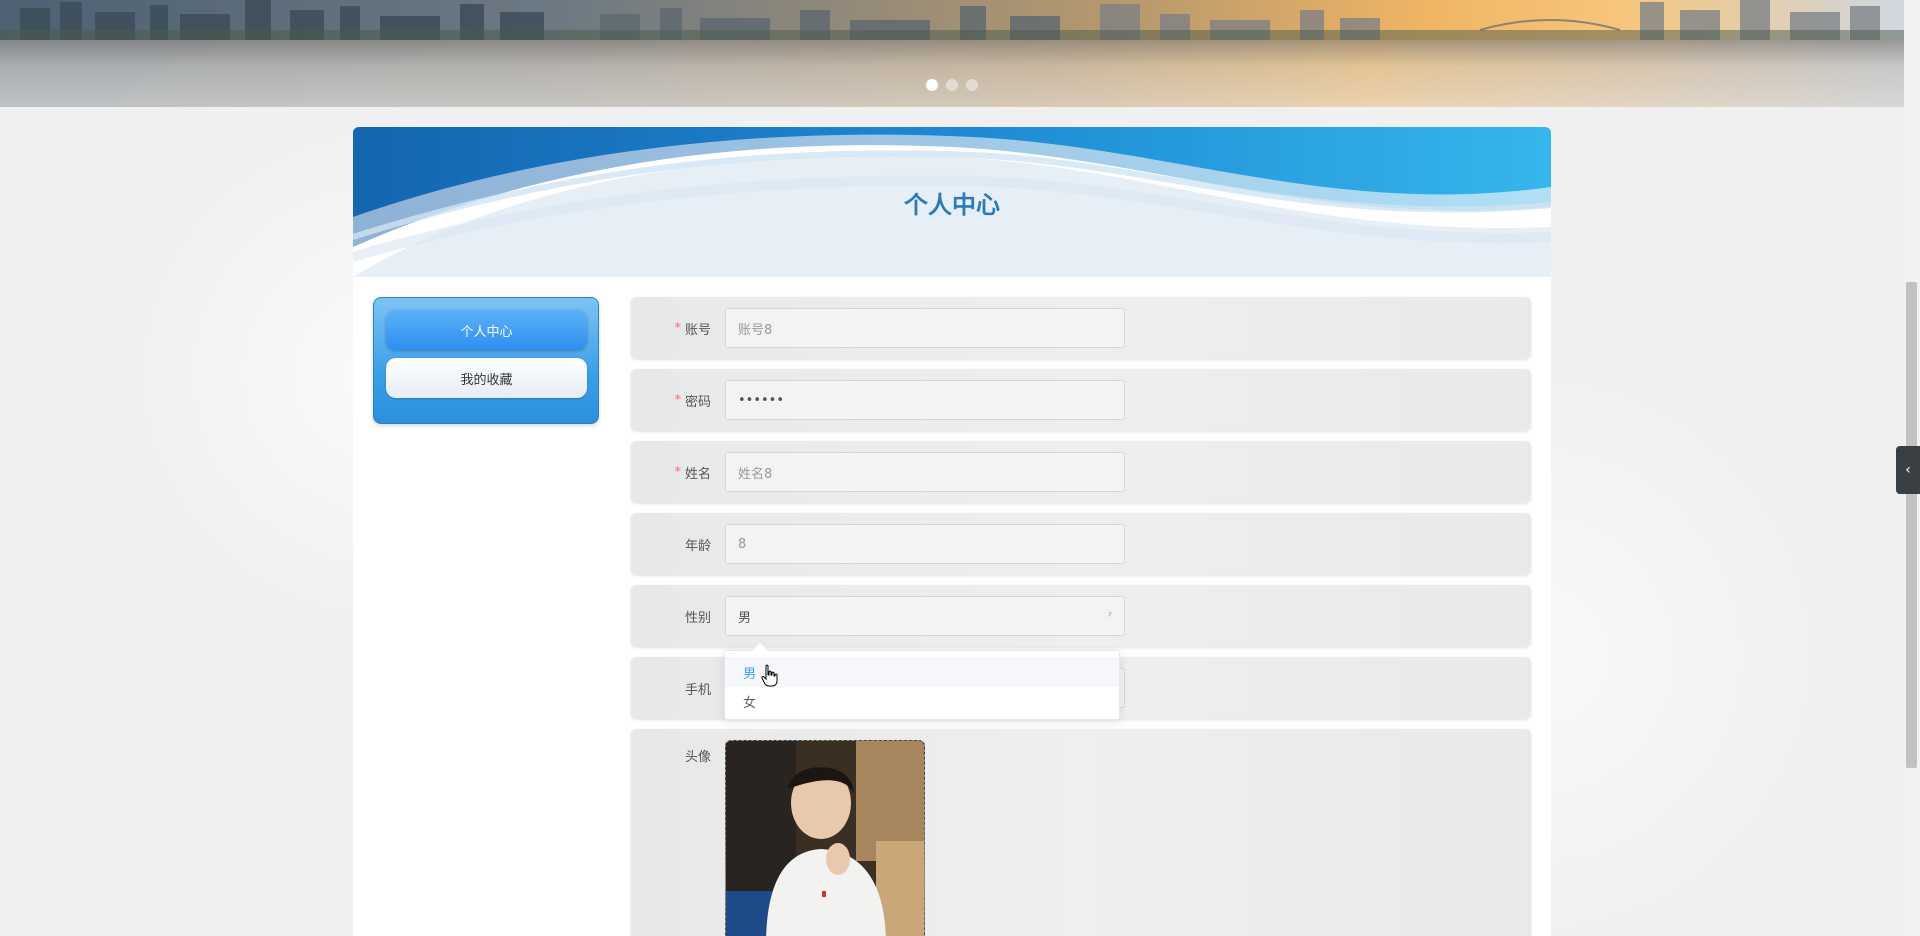  I want to click on gender-dropdown: 男 女, so click(922, 685).